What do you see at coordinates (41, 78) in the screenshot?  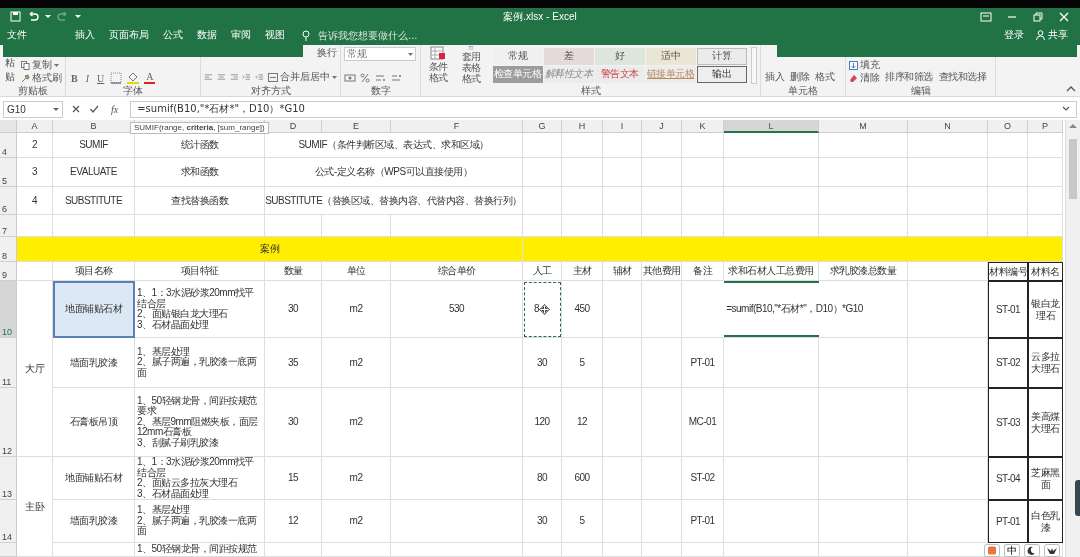 I see `format-painter-button: 格式刷` at bounding box center [41, 78].